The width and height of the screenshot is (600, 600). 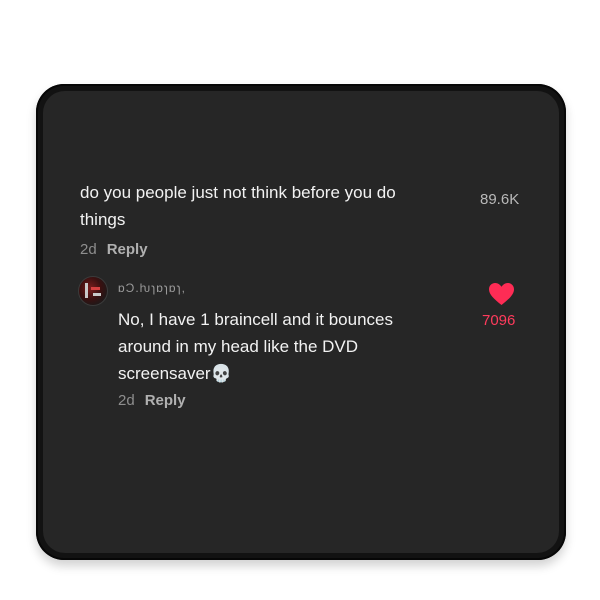 I want to click on reply-reply-button: Reply, so click(x=165, y=400).